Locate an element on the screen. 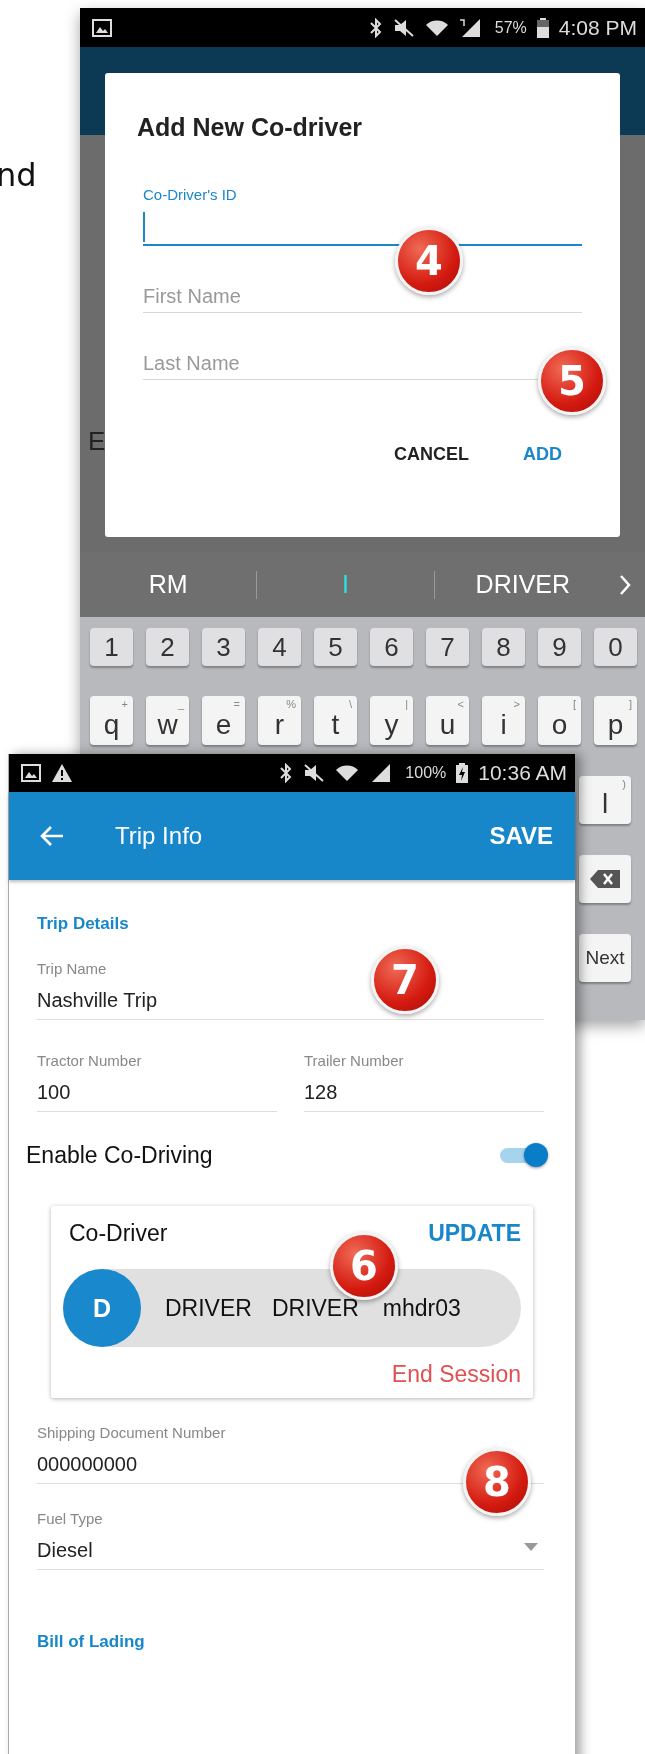 Image resolution: width=645 pixels, height=1754 pixels. end-session-link: End Session is located at coordinates (456, 1374).